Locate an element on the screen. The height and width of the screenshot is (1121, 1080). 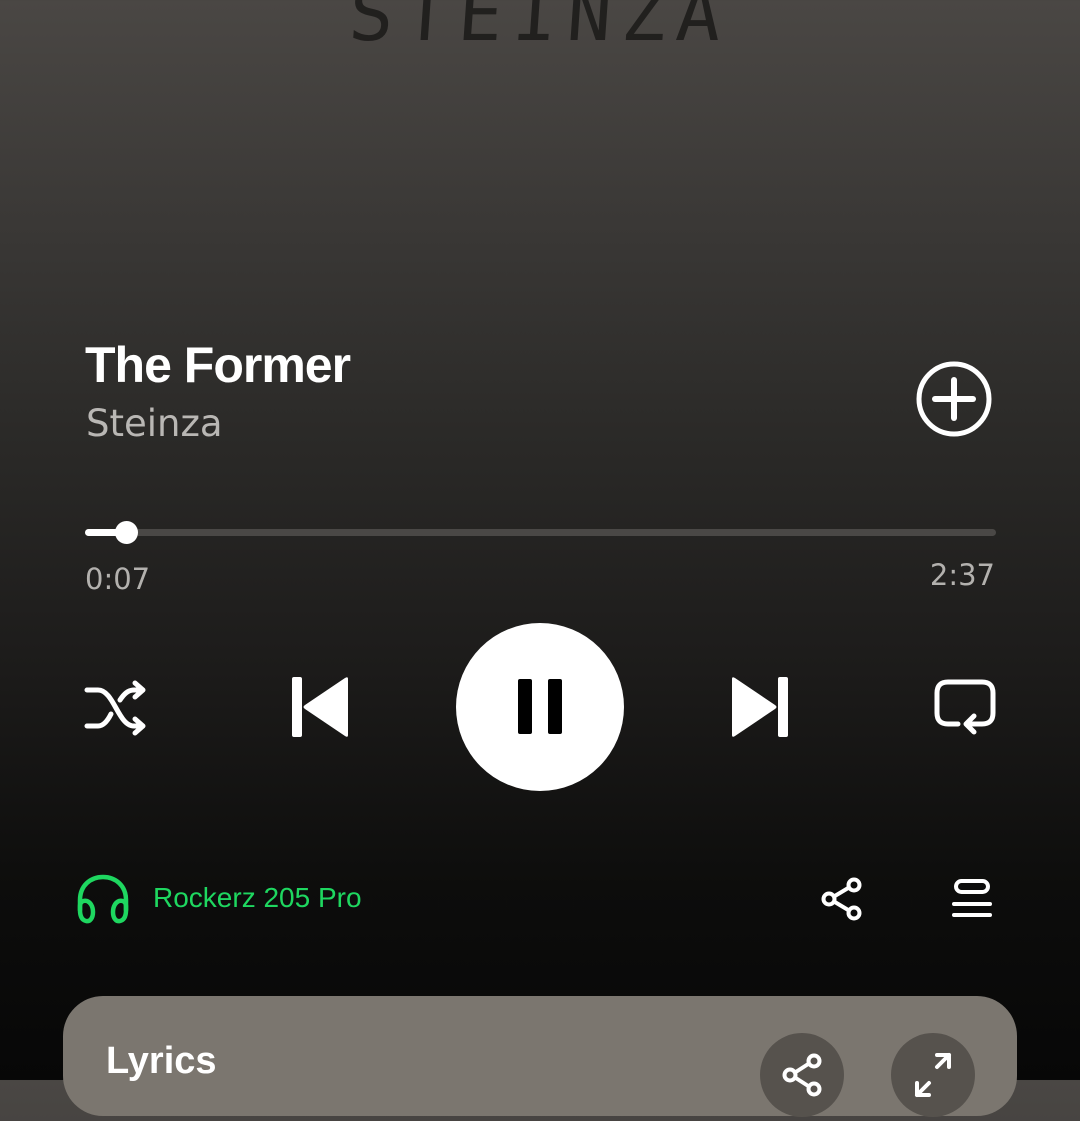
lyrics-card: Lyrics is located at coordinates (540, 1056).